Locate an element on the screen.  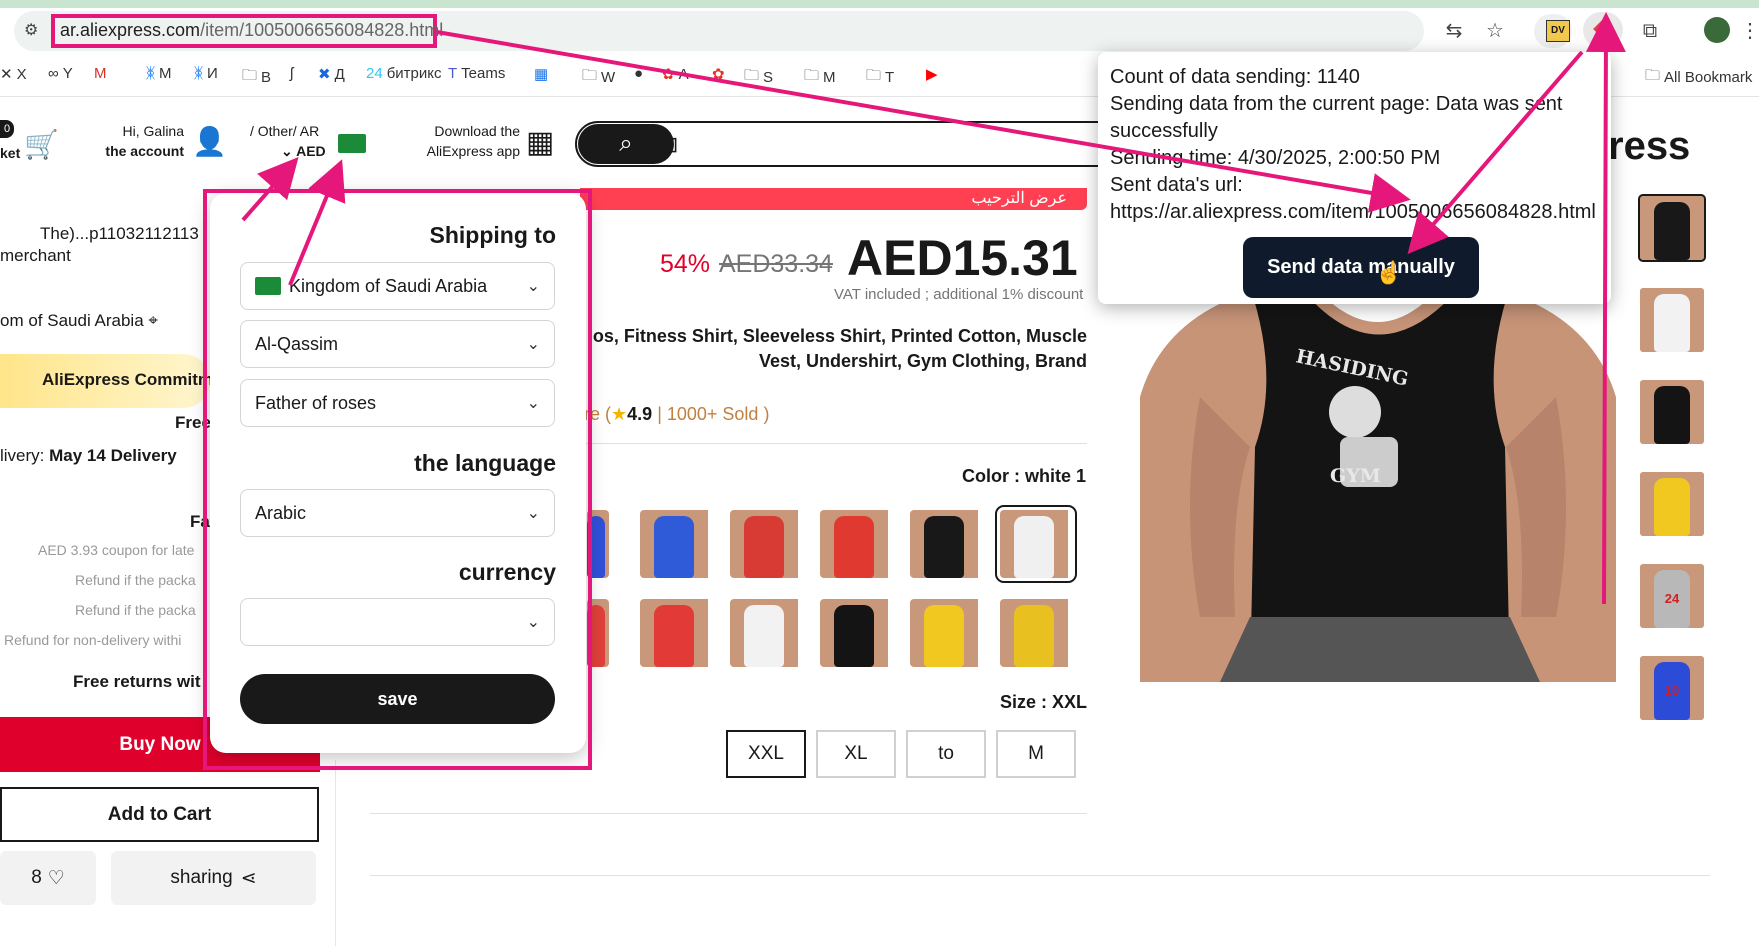
arrow-icon-to-button is located at coordinates (1495, 152).